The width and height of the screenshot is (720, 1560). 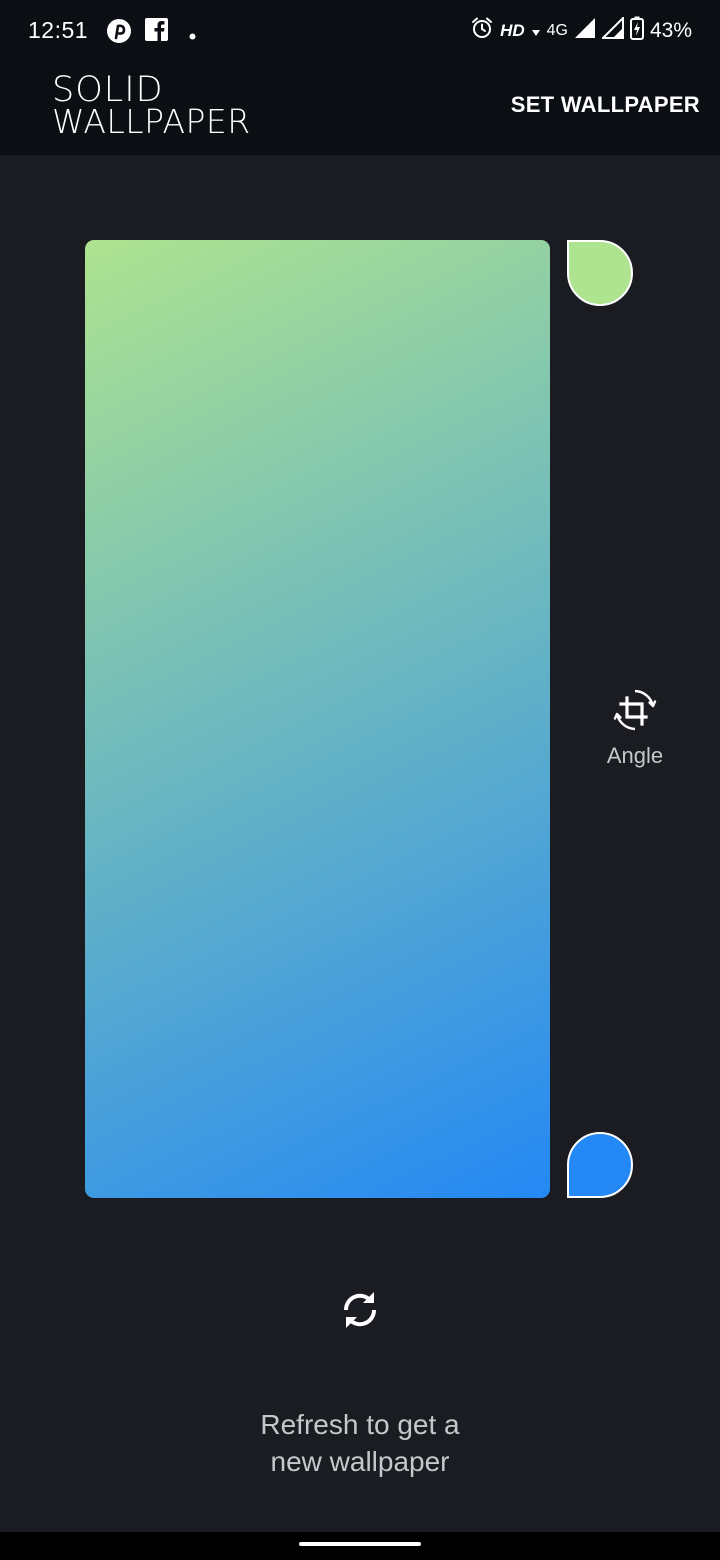 I want to click on home-gesture-handle, so click(x=360, y=1544).